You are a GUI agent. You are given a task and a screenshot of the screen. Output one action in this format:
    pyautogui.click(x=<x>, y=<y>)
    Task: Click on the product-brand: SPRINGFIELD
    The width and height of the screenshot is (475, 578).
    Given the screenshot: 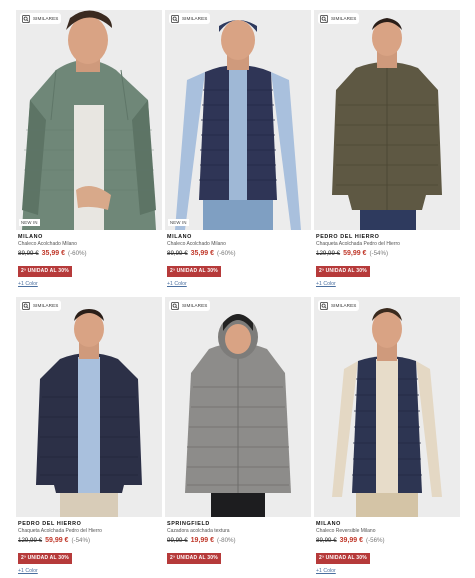 What is the action you would take?
    pyautogui.click(x=188, y=524)
    